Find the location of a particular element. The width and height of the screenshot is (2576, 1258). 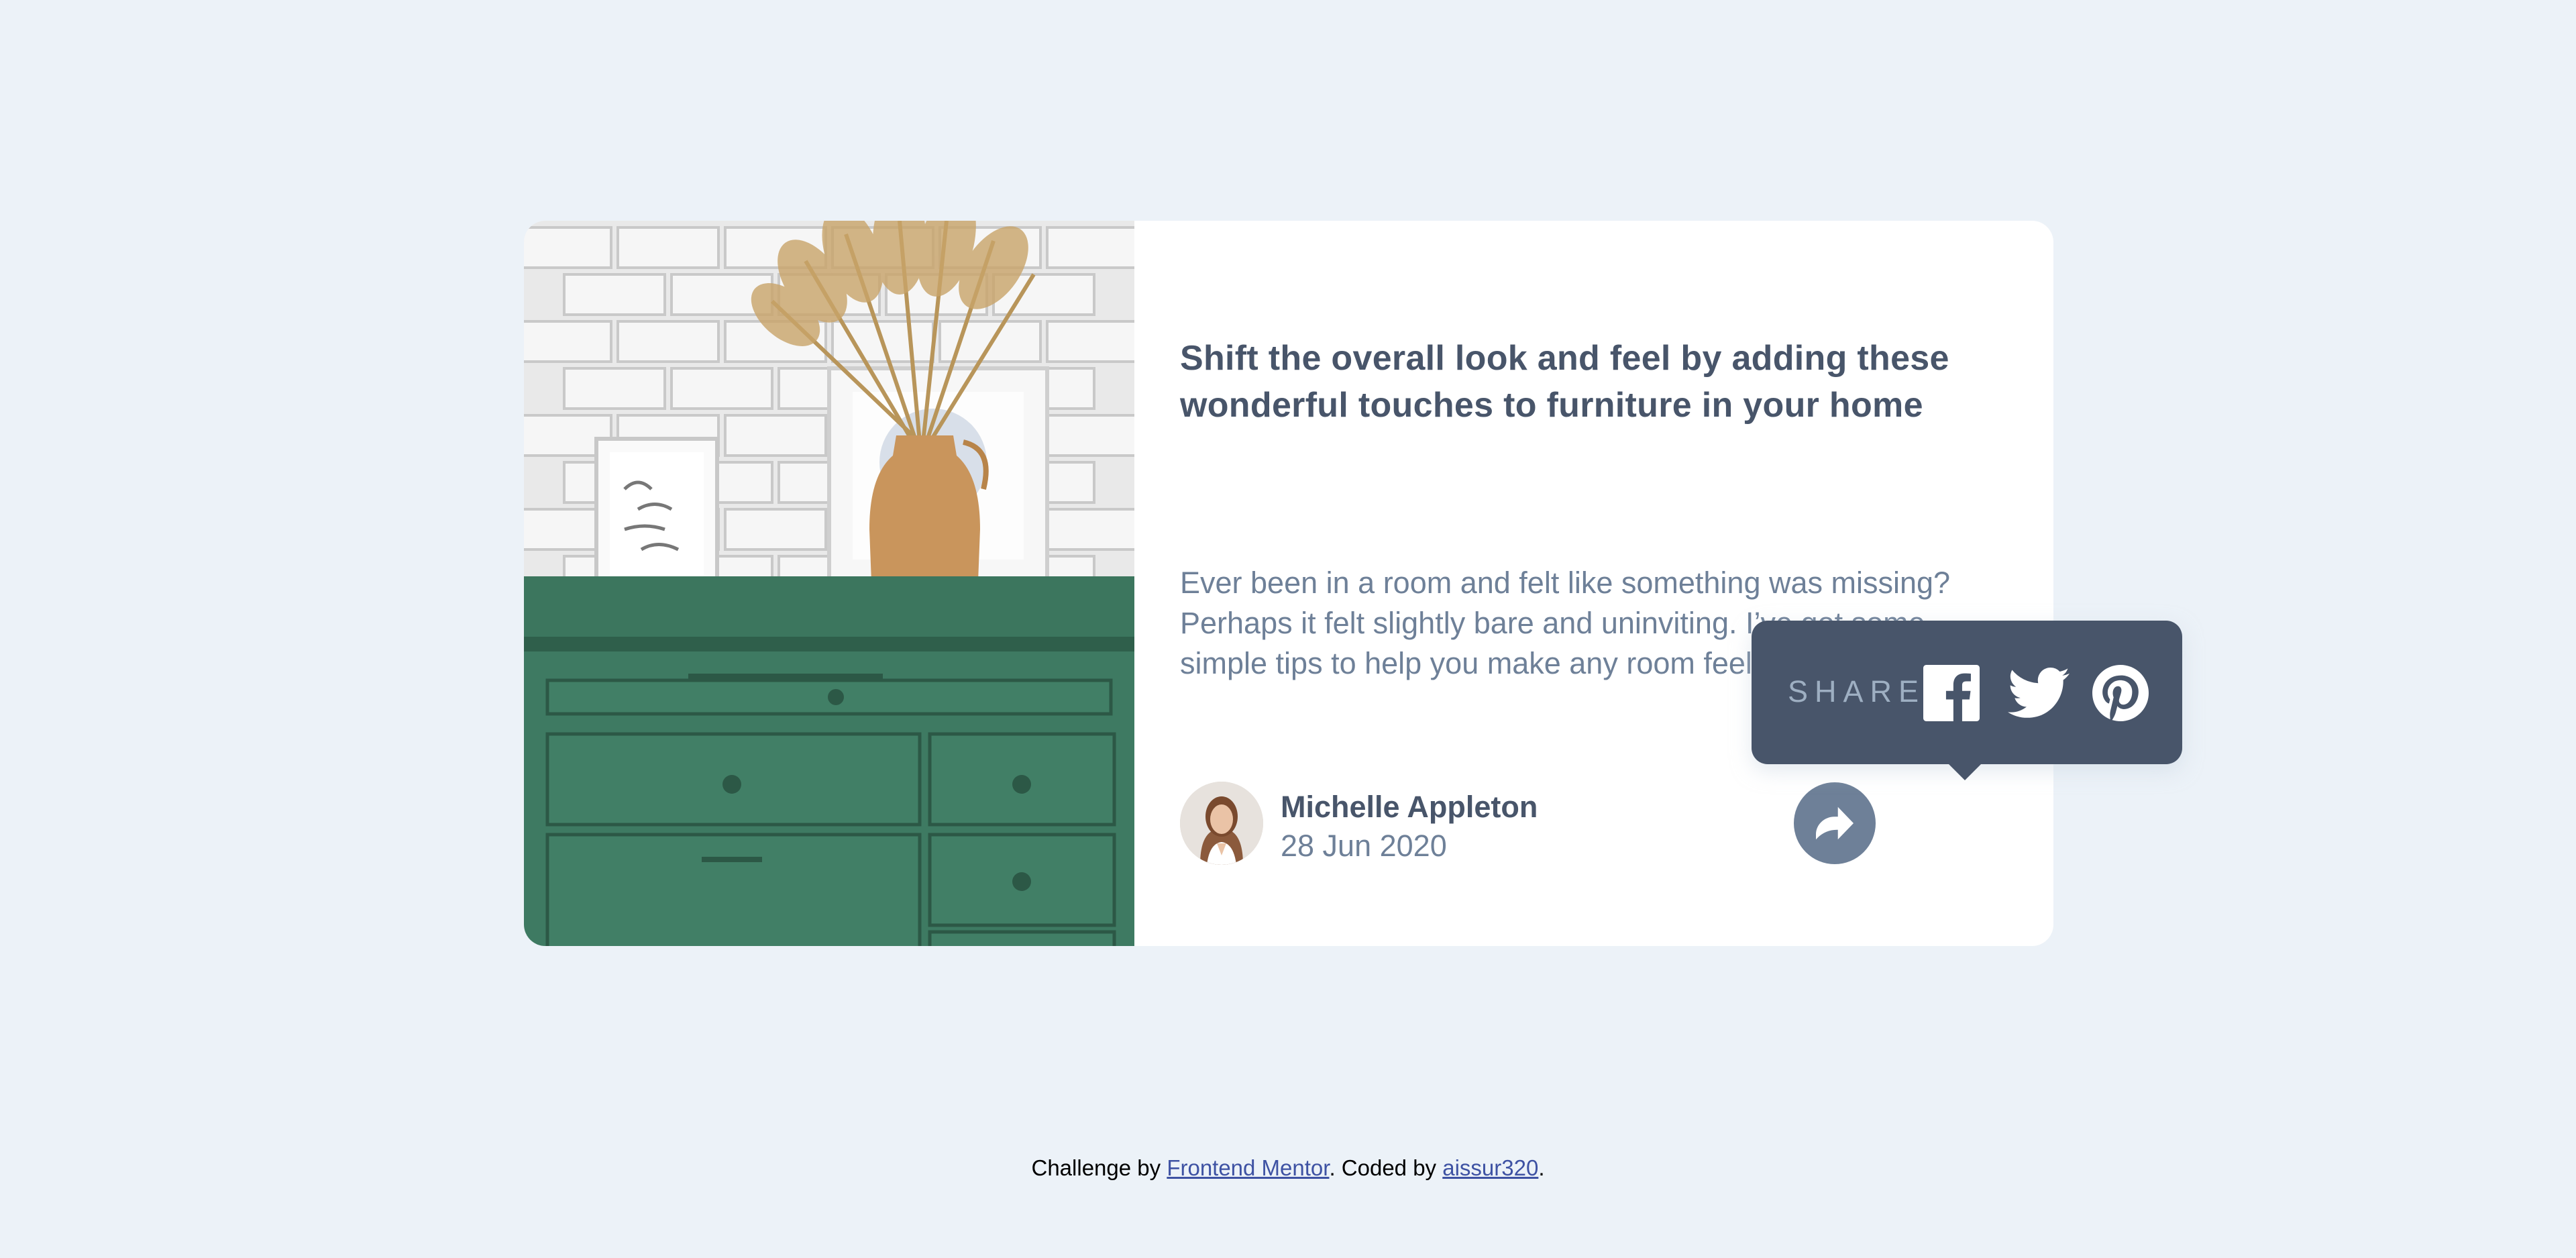

facebook-icon is located at coordinates (1951, 693).